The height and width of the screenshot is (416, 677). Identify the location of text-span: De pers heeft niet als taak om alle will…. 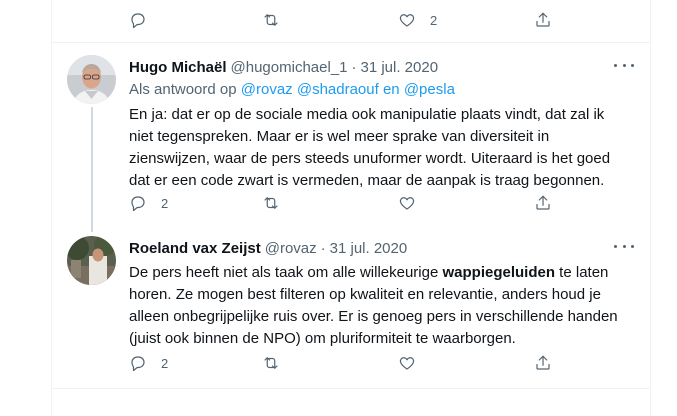
(286, 272).